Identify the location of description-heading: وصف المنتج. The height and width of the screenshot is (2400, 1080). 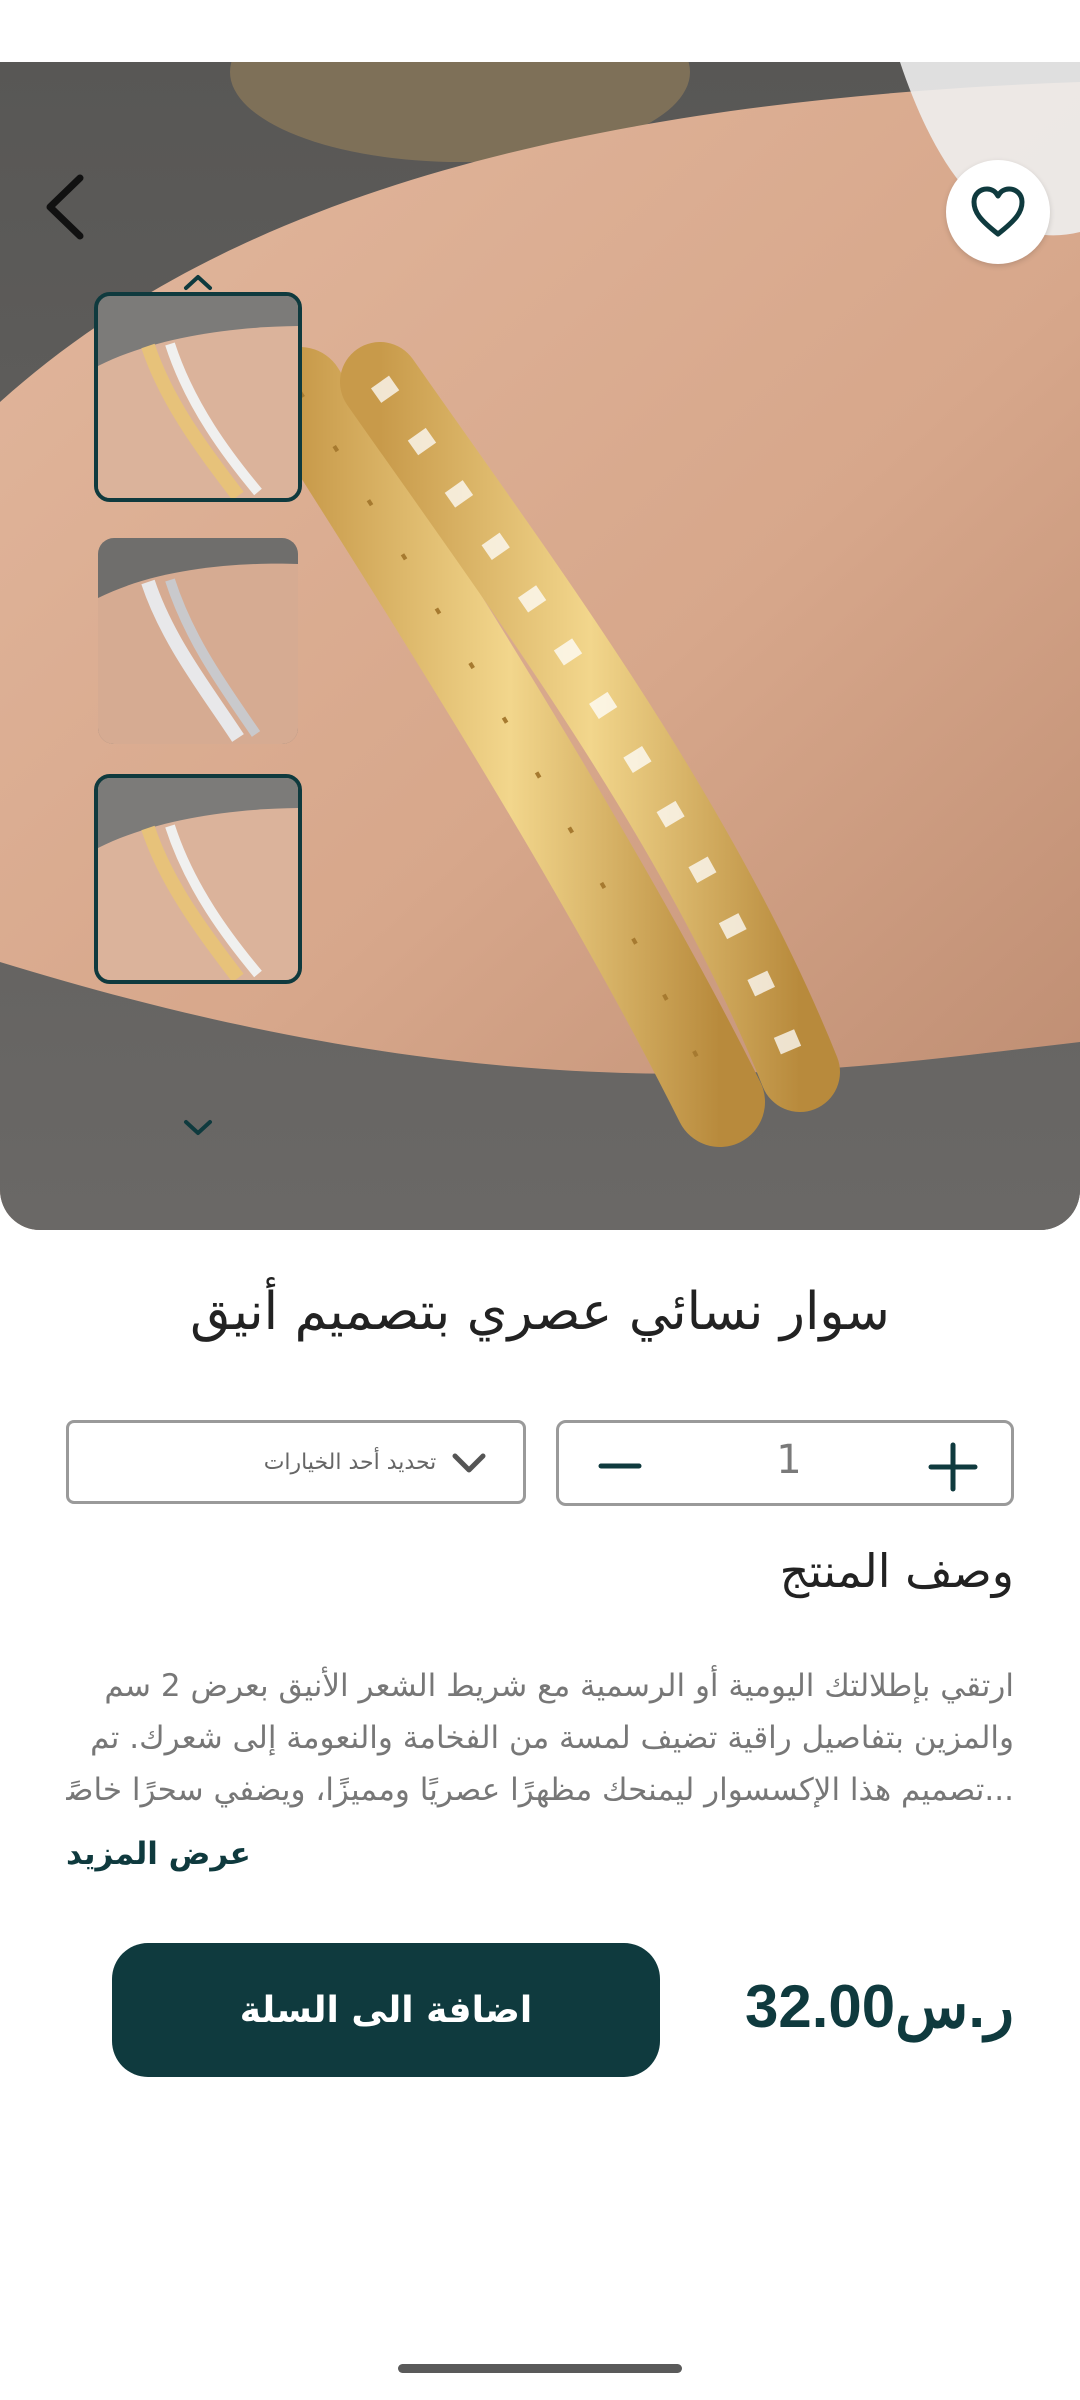
(896, 1571).